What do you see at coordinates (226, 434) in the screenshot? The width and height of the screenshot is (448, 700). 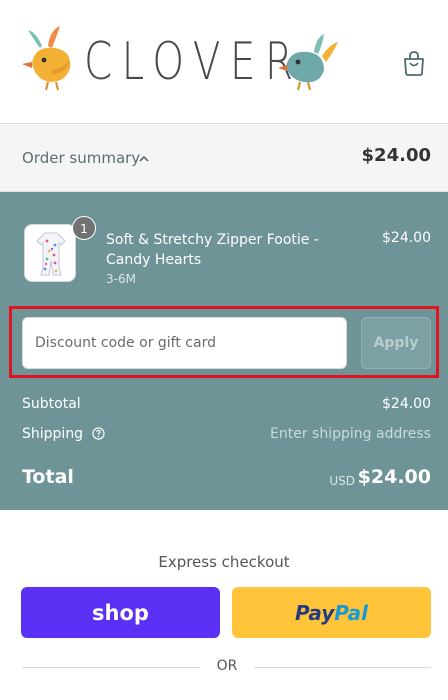 I see `shipping-row: Shipping Enter shipping address` at bounding box center [226, 434].